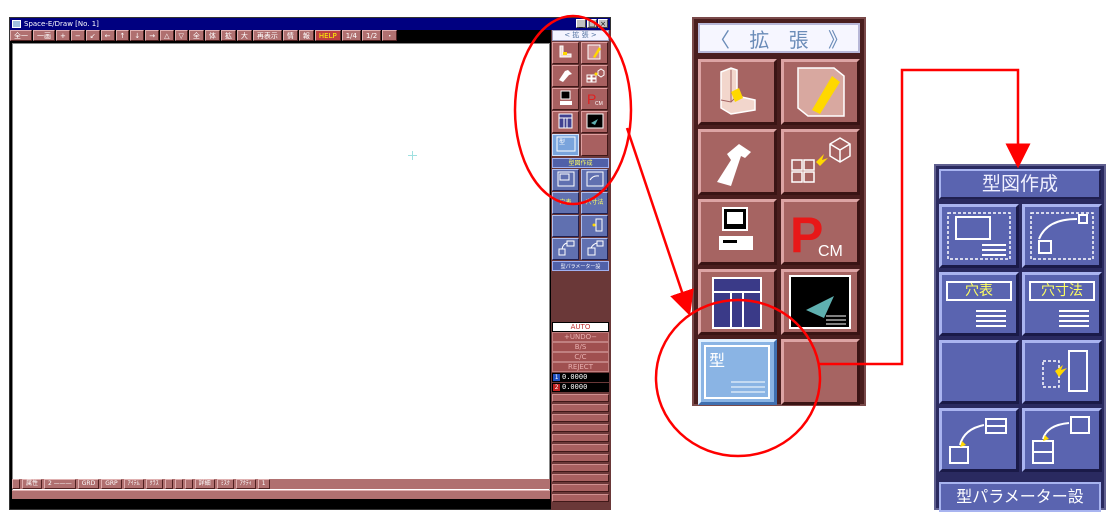  What do you see at coordinates (60, 484) in the screenshot?
I see `status-field: 2 ———` at bounding box center [60, 484].